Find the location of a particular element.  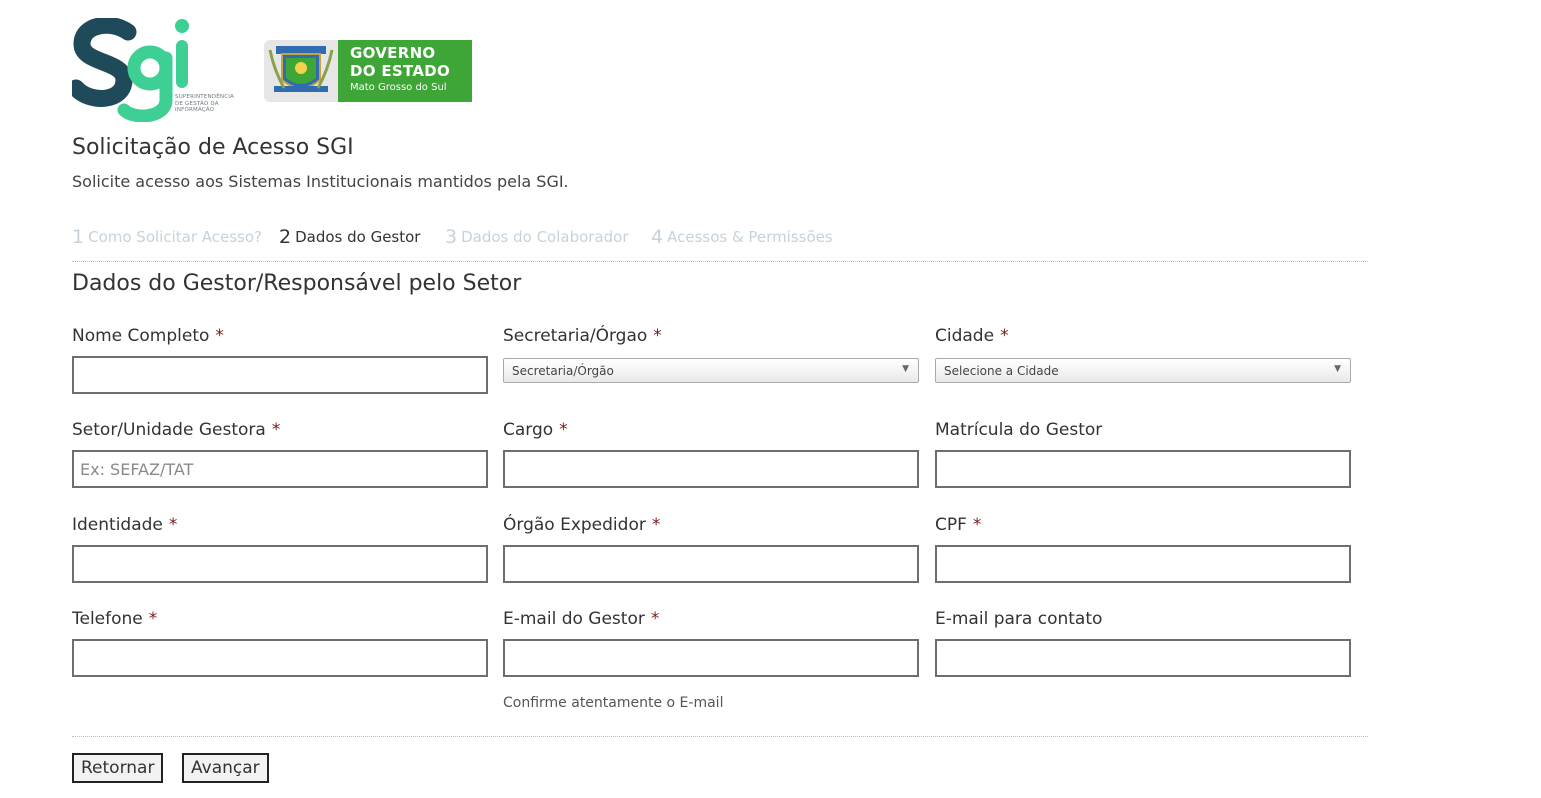

field-nome-completo: Nome Completo * is located at coordinates (280, 360).